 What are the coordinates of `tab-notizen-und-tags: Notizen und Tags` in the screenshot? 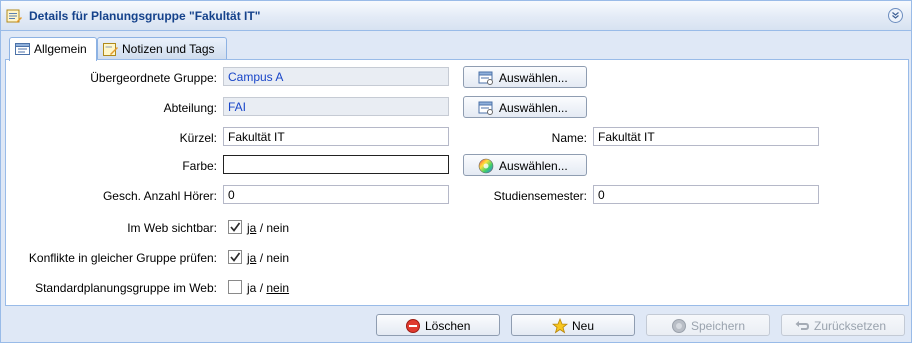 It's located at (162, 48).